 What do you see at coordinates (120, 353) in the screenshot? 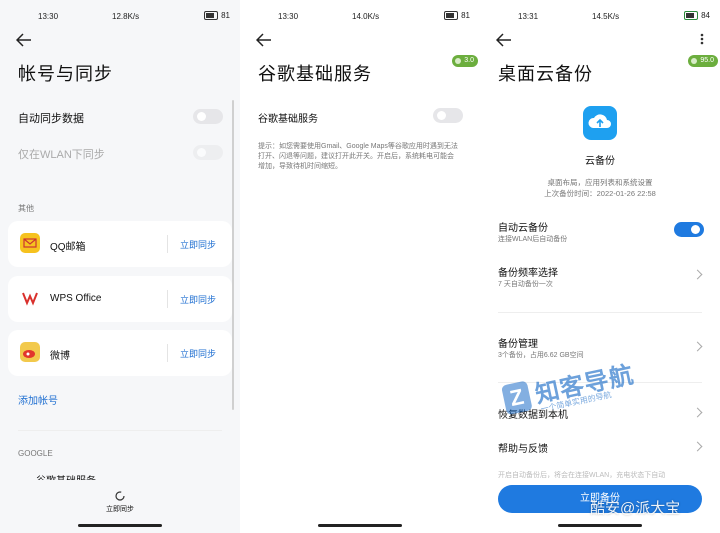
I see `account-card-weibo: 微博 立即同步` at bounding box center [120, 353].